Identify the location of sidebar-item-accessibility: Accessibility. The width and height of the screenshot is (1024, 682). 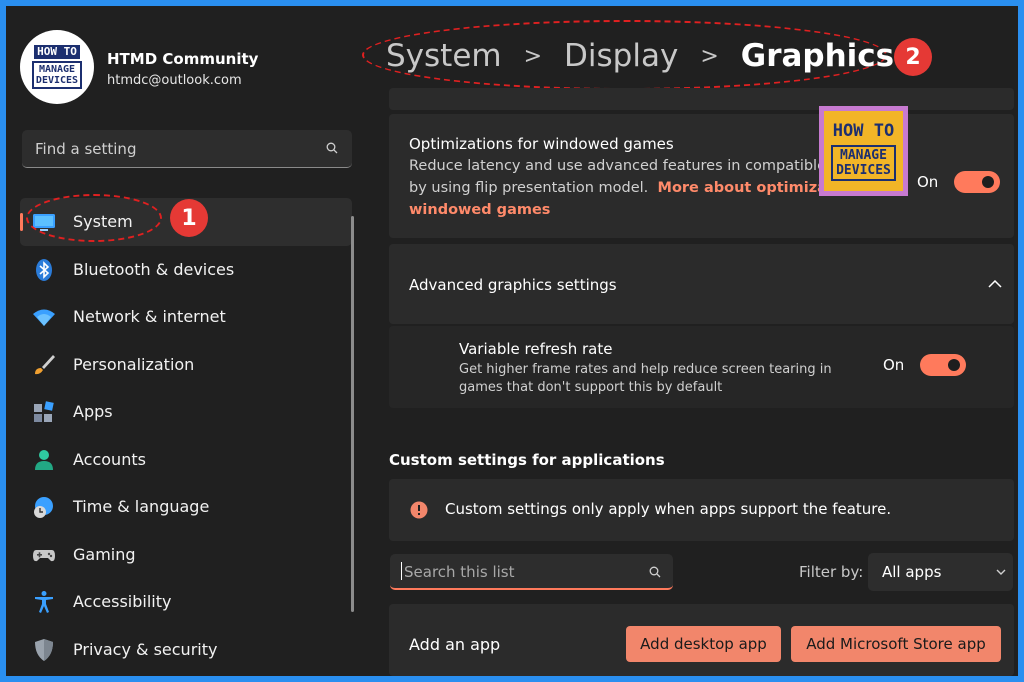
(186, 602).